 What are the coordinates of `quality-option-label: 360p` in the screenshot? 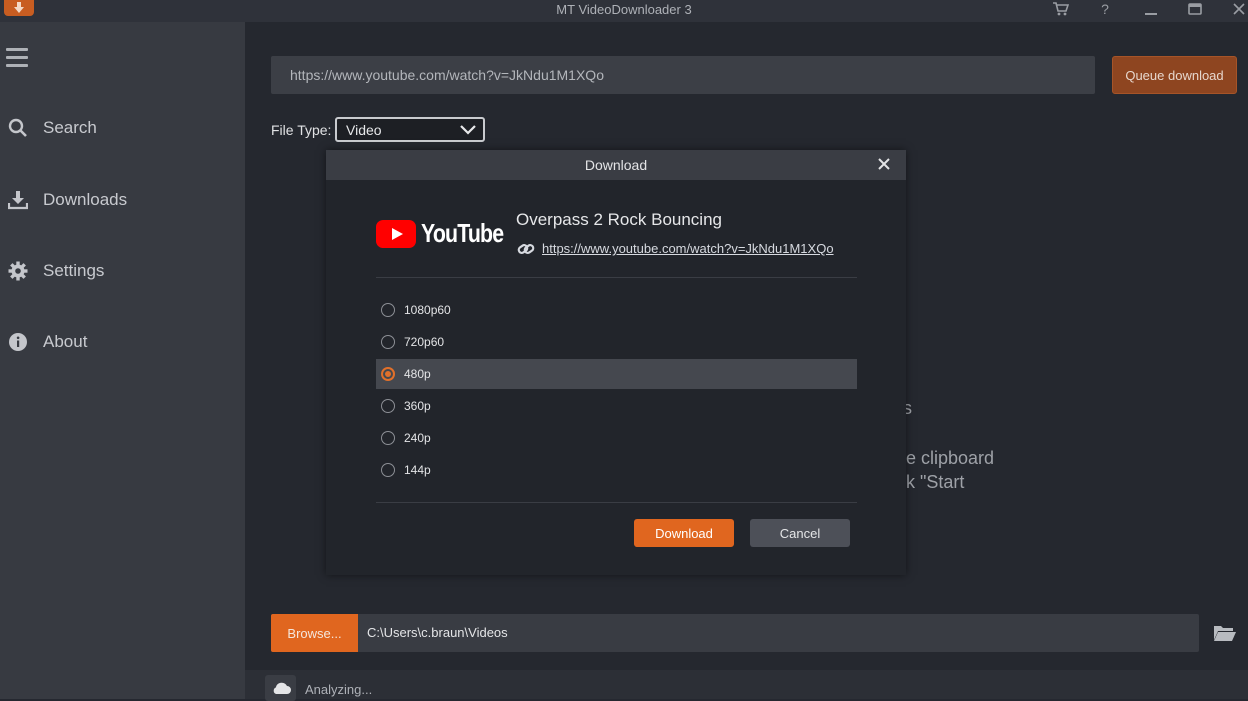 It's located at (417, 406).